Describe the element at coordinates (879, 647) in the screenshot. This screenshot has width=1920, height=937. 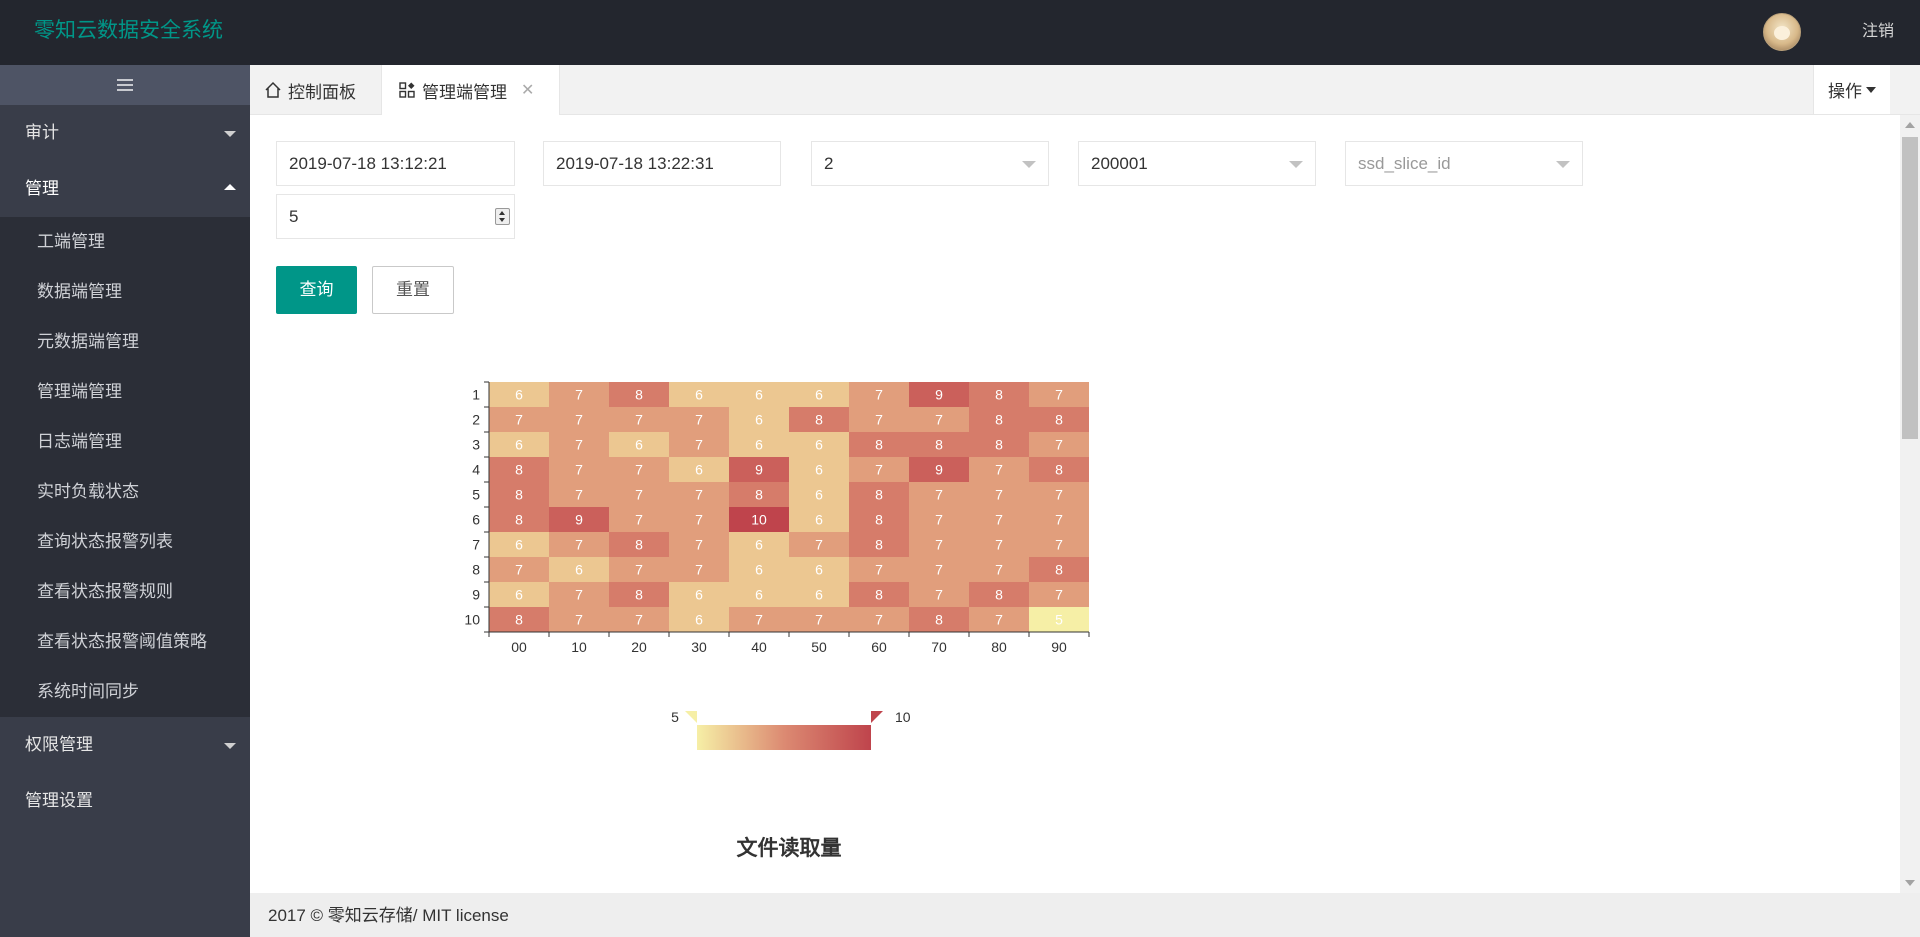
I see `x-tick-label: 60` at that location.